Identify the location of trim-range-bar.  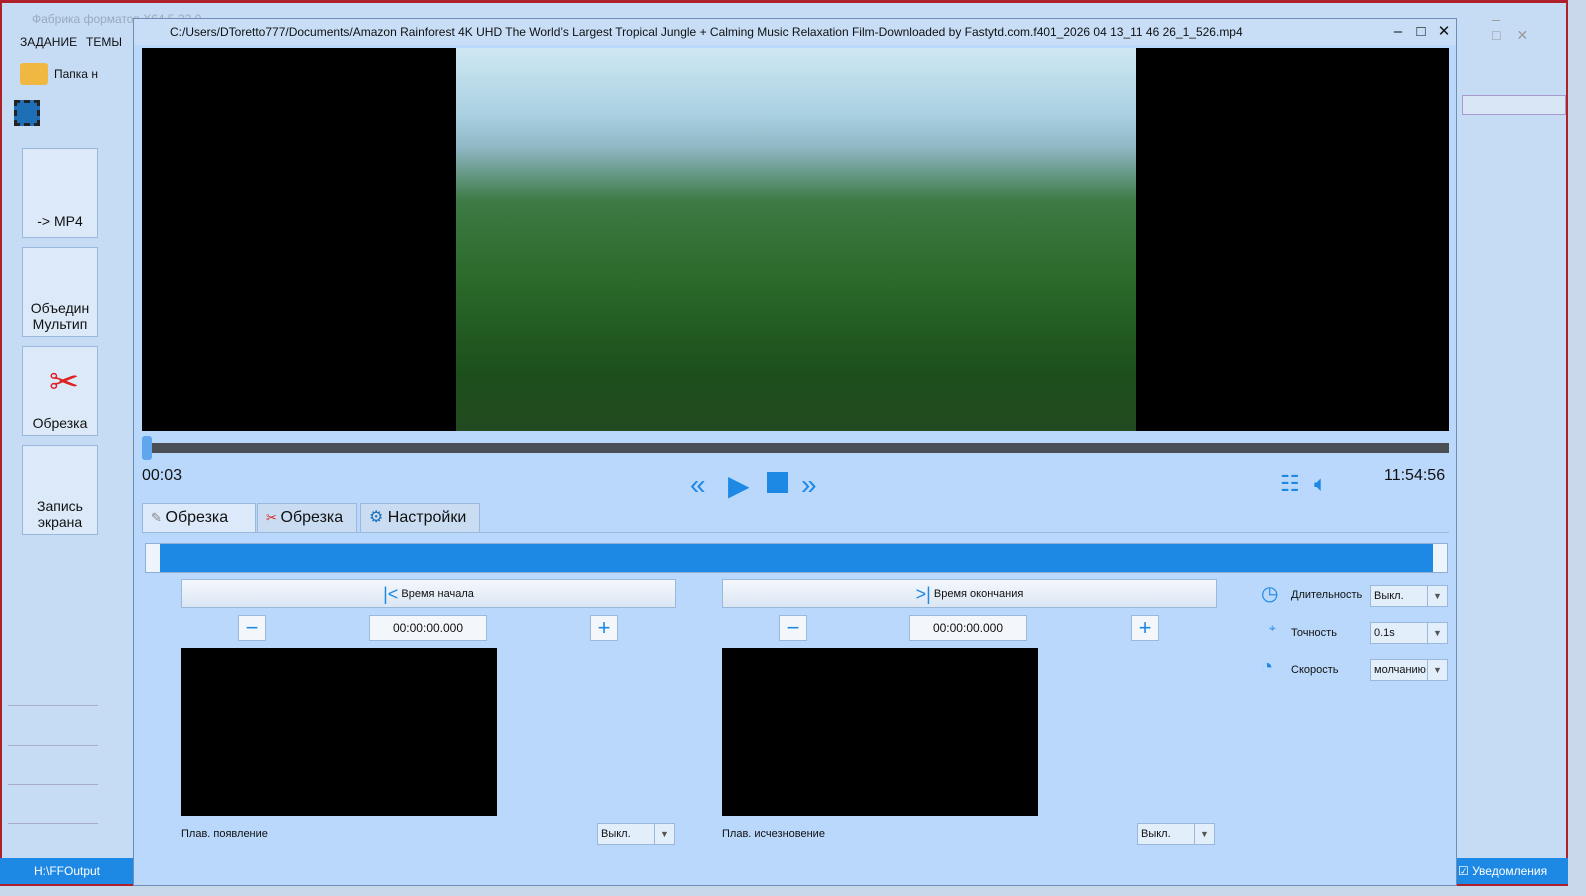
(796, 558).